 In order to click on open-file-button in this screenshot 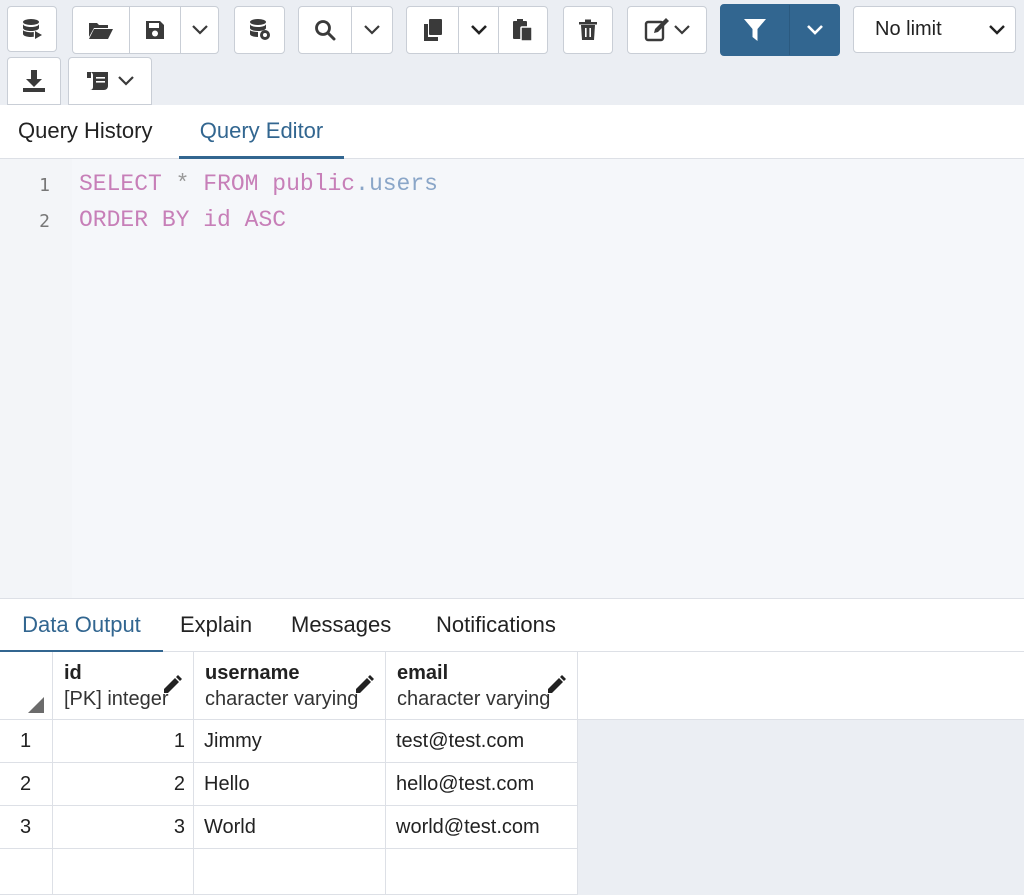, I will do `click(101, 30)`.